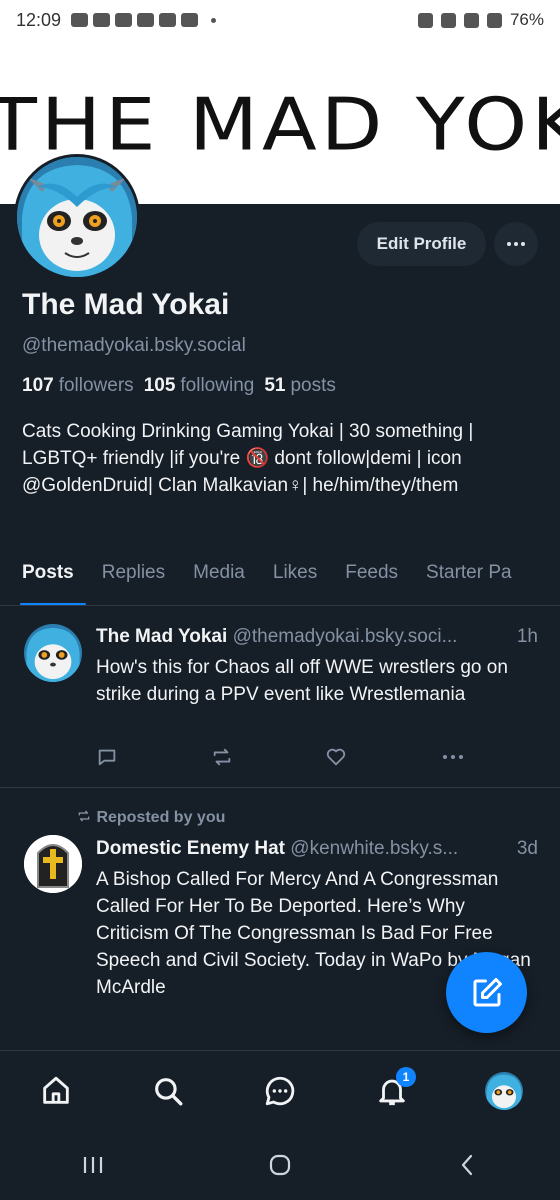  I want to click on more-icon, so click(453, 757).